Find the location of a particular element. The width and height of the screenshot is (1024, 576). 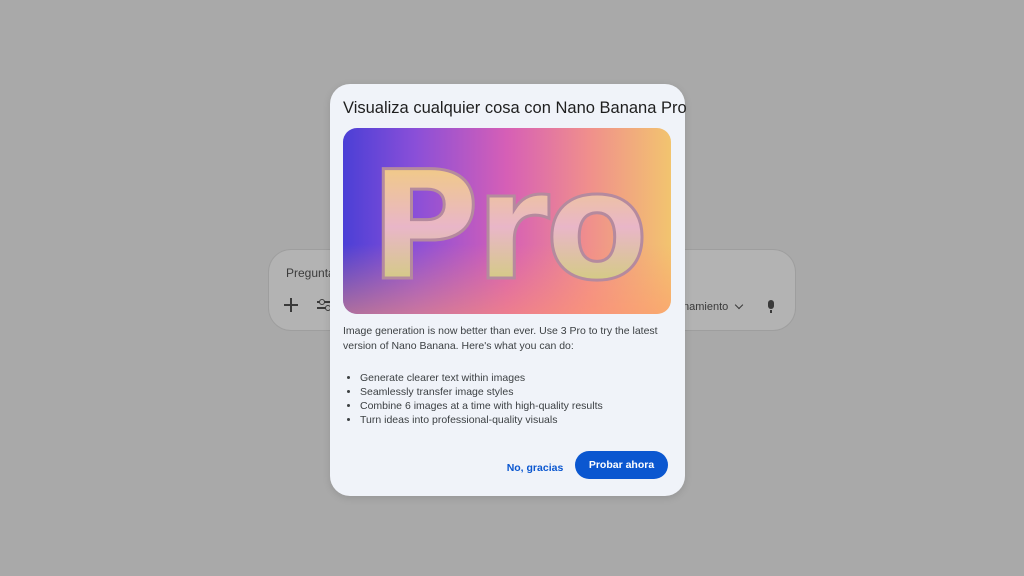

hero-image: Pro is located at coordinates (507, 221).